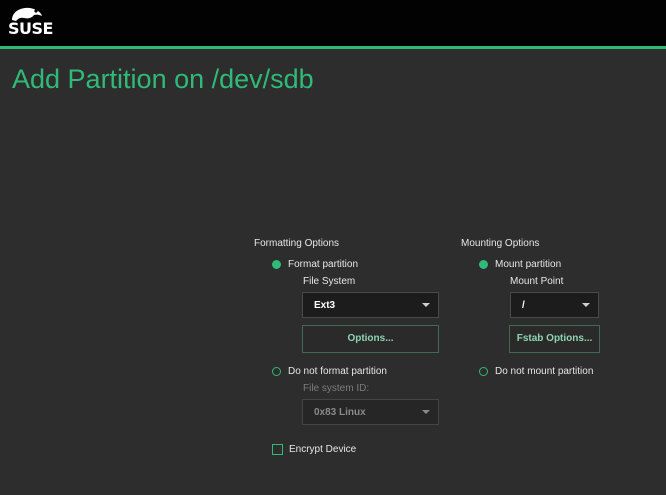 Image resolution: width=666 pixels, height=495 pixels. Describe the element at coordinates (370, 412) in the screenshot. I see `file-system-id-combo: 0x83 Linux` at that location.